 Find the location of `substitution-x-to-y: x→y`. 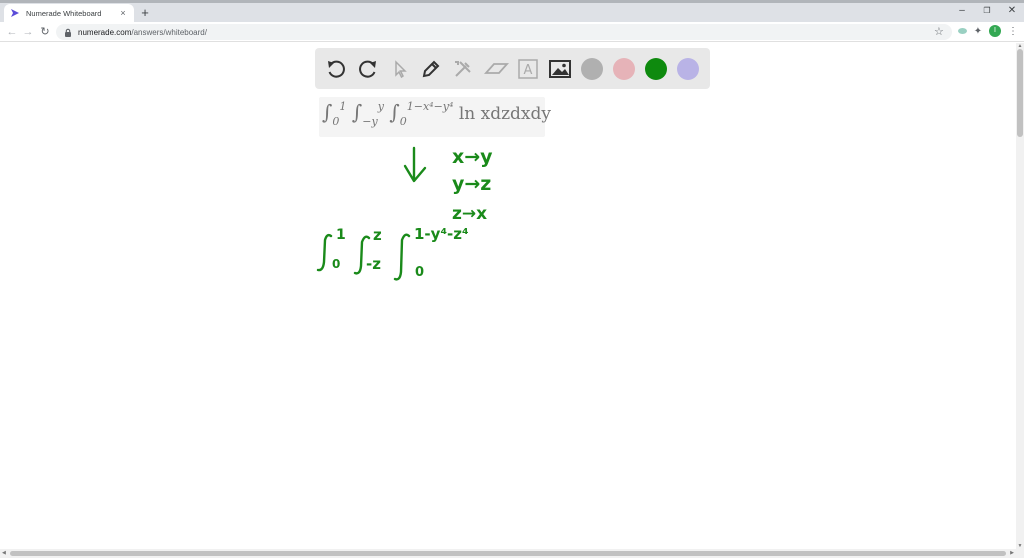

substitution-x-to-y: x→y is located at coordinates (472, 157).